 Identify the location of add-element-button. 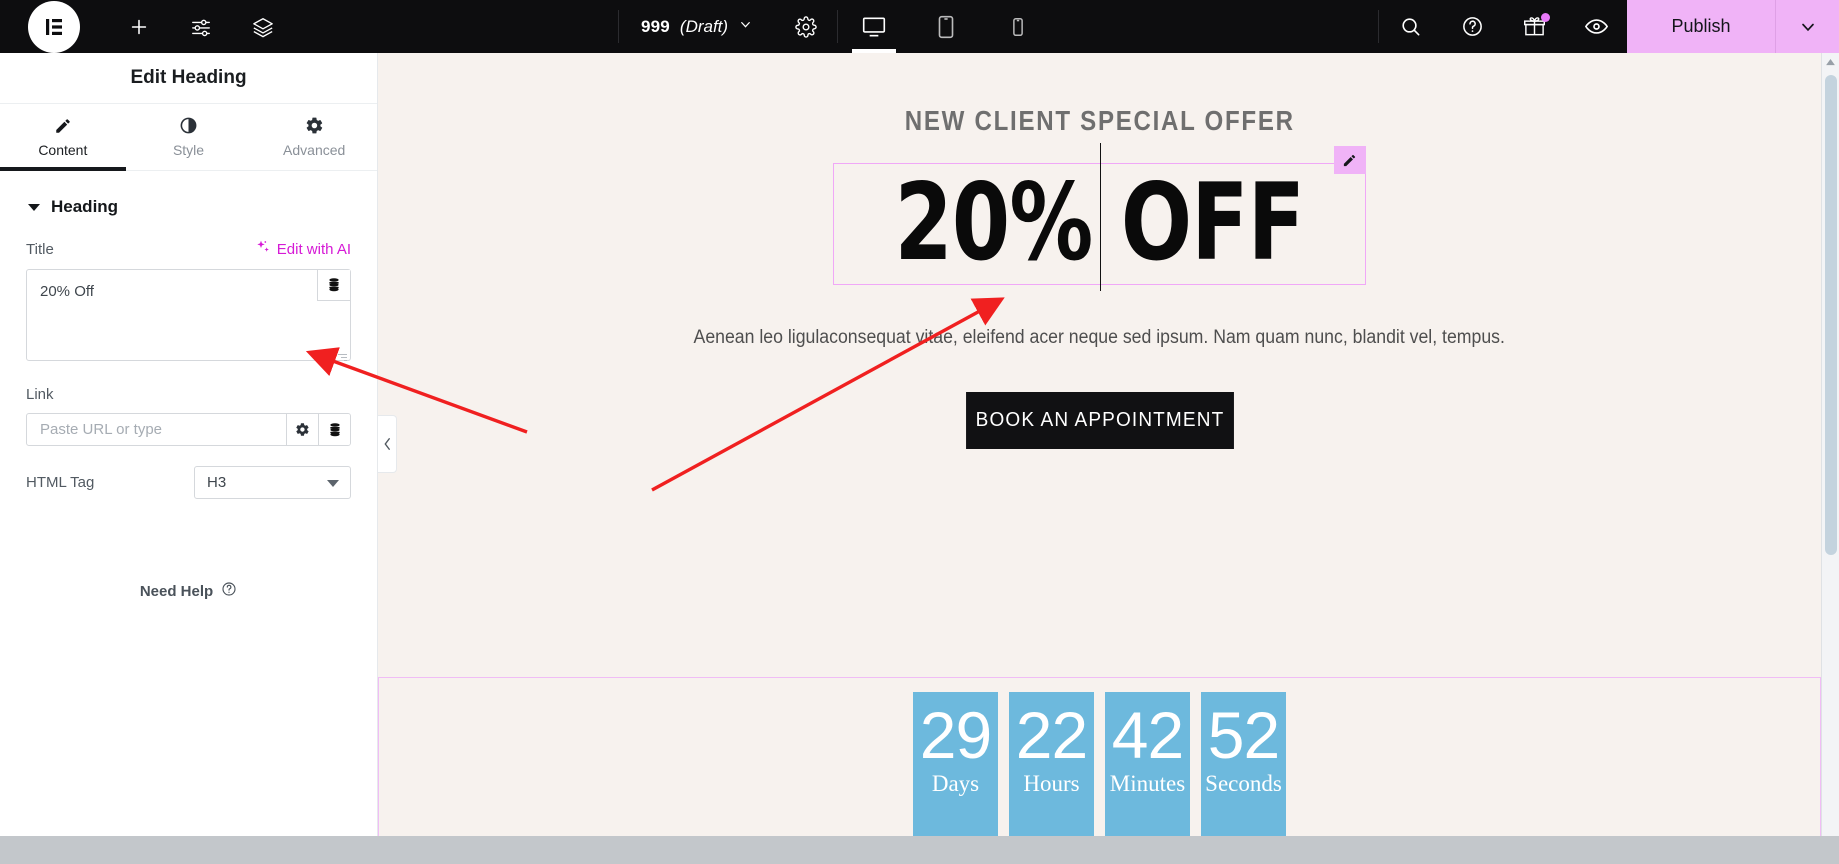
(139, 26).